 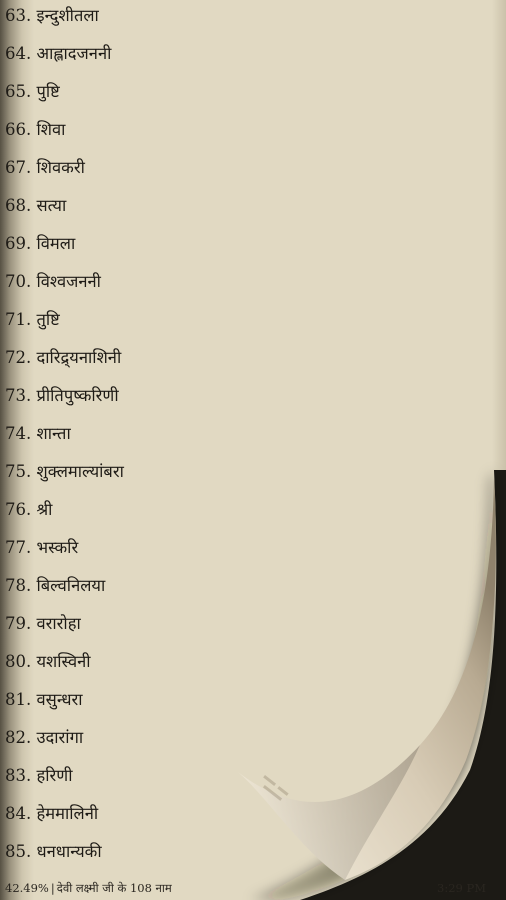 I want to click on list-item: 71. तुष्टि, so click(x=32, y=319).